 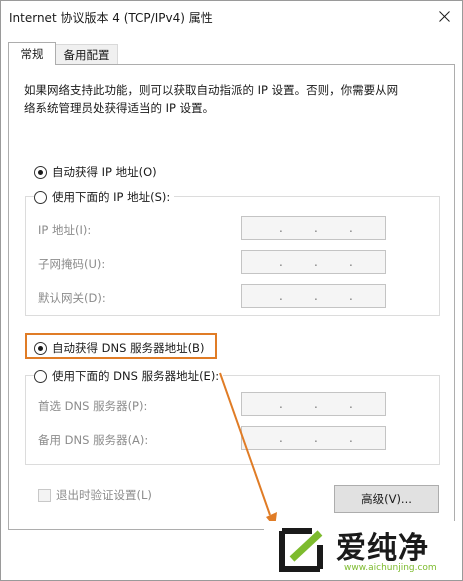 What do you see at coordinates (44, 495) in the screenshot?
I see `validate-on-exit-checkbox` at bounding box center [44, 495].